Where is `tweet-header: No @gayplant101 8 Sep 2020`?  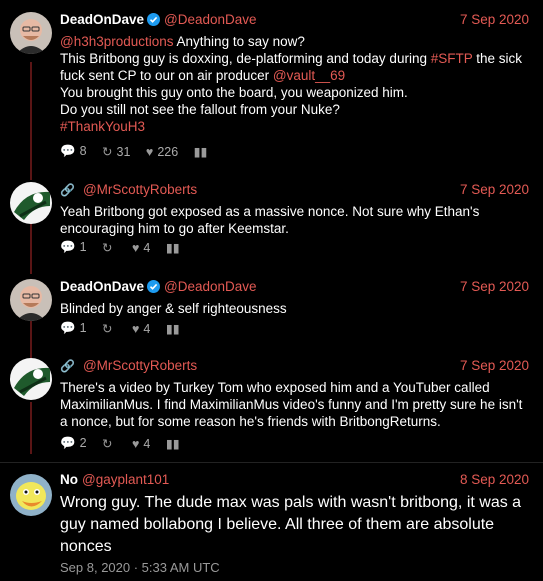
tweet-header: No @gayplant101 8 Sep 2020 is located at coordinates (294, 481).